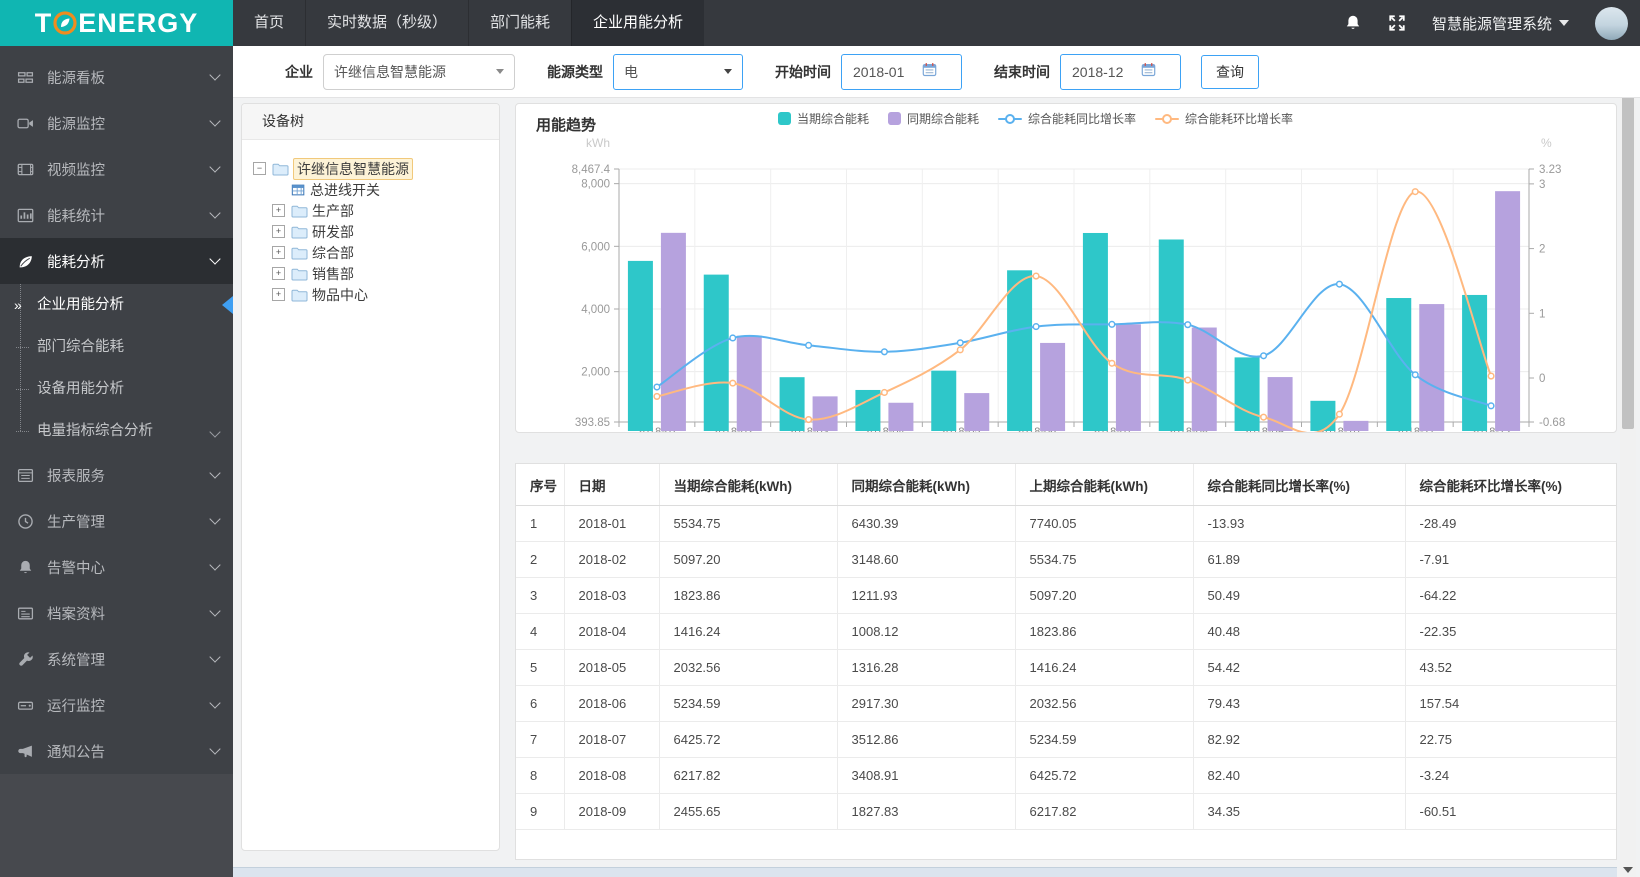 The height and width of the screenshot is (877, 1640). I want to click on sidebar-subitem-label: 企业用能分析, so click(80, 305).